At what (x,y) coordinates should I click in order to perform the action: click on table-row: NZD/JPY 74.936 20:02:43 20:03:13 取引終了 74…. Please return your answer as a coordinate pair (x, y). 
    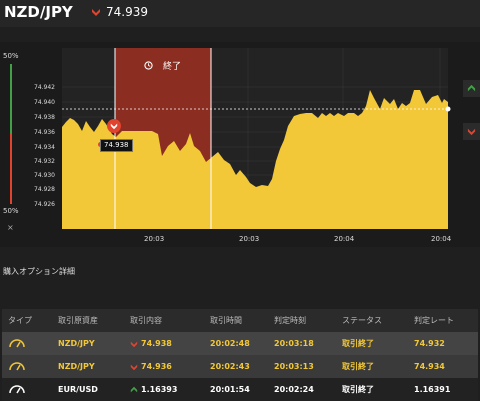
    Looking at the image, I should click on (240, 366).